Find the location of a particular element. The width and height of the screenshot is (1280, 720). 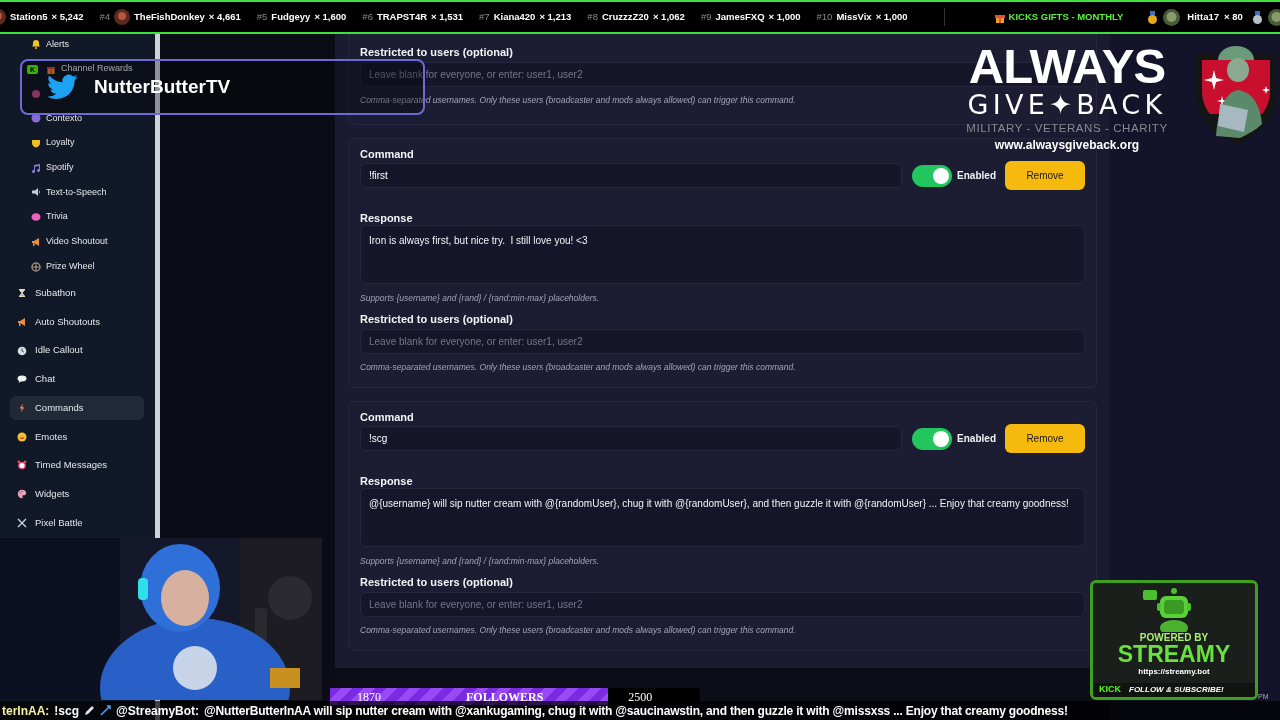

badge-brand: STREAMY is located at coordinates (1174, 654).